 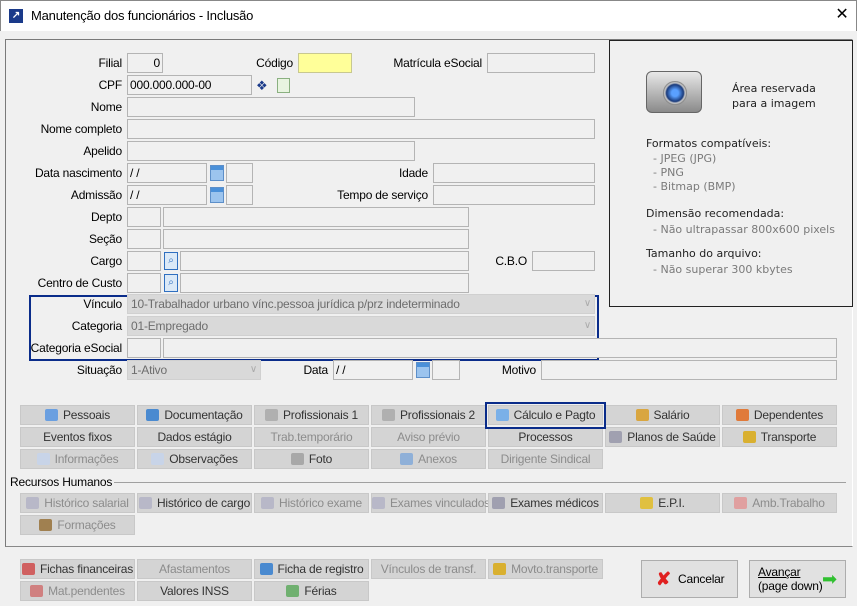 What do you see at coordinates (86, 459) in the screenshot?
I see `button-label: Informações` at bounding box center [86, 459].